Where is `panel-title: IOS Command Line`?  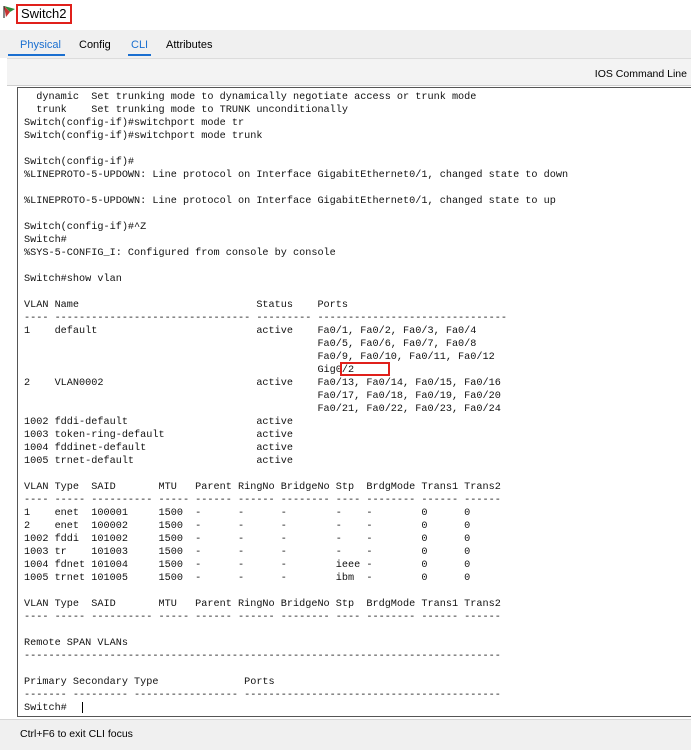 panel-title: IOS Command Line is located at coordinates (640, 74).